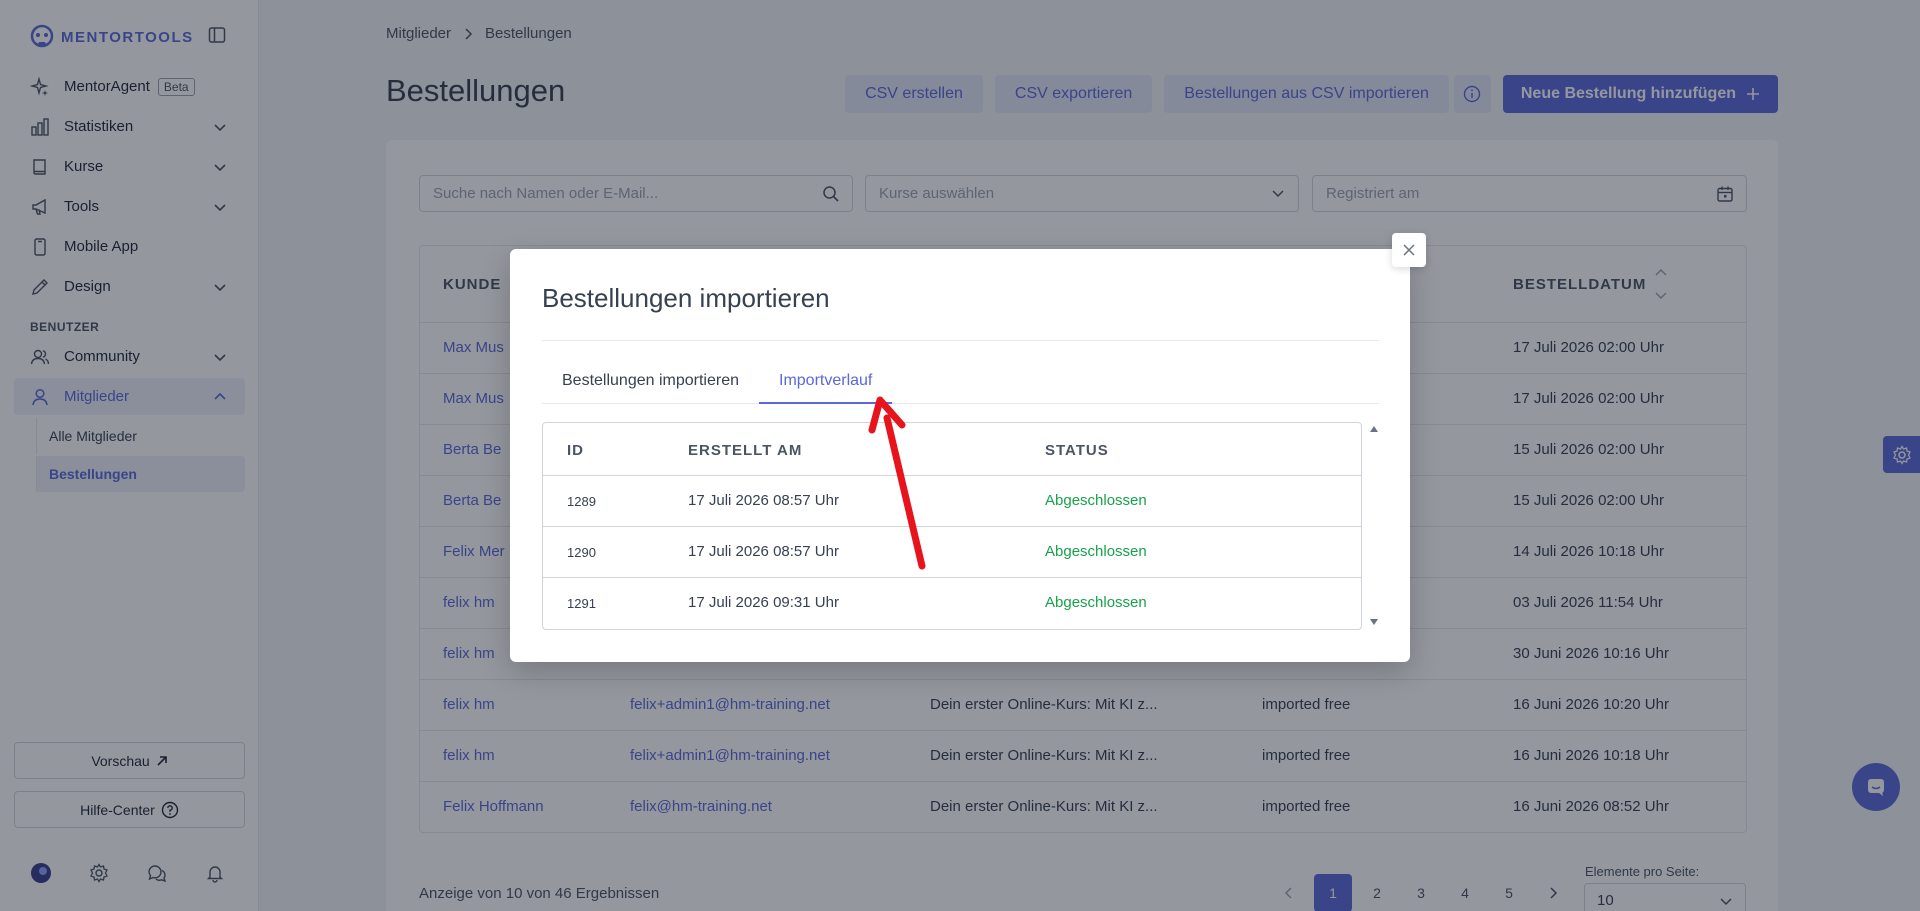 The image size is (1920, 911). What do you see at coordinates (1077, 450) in the screenshot?
I see `column-header-status: STATUS` at bounding box center [1077, 450].